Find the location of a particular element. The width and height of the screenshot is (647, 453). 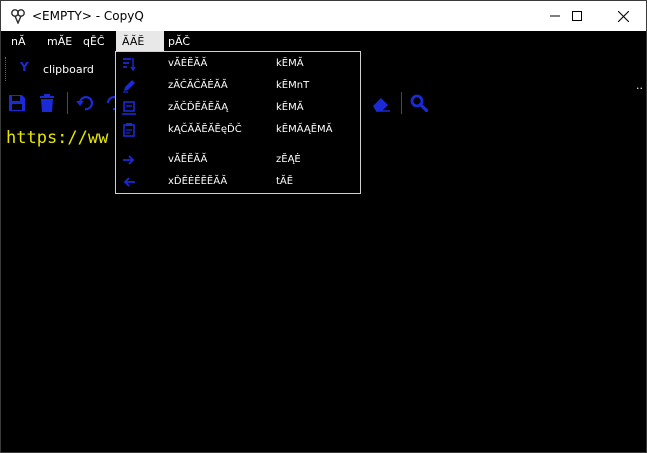

menu-tabs-open: ĂĂĔ is located at coordinates (140, 41).